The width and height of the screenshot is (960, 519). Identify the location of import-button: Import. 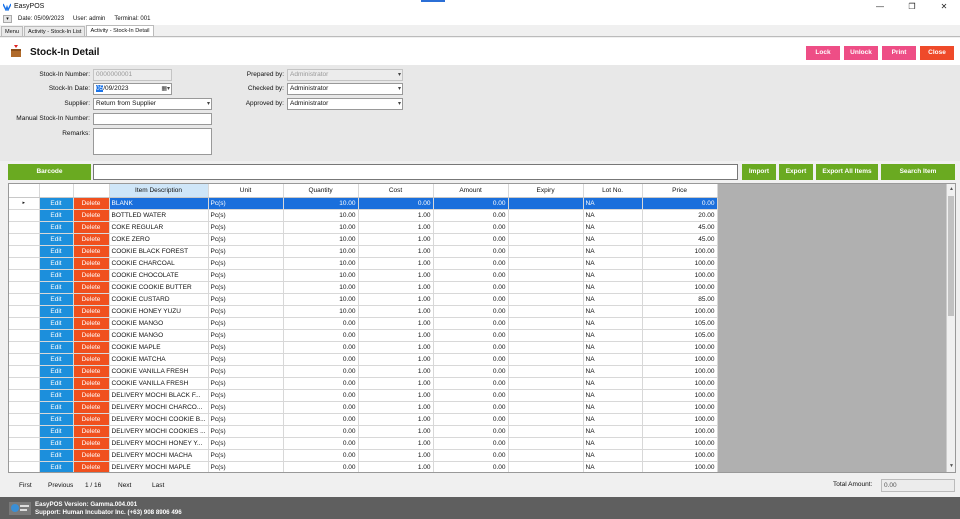
(759, 172).